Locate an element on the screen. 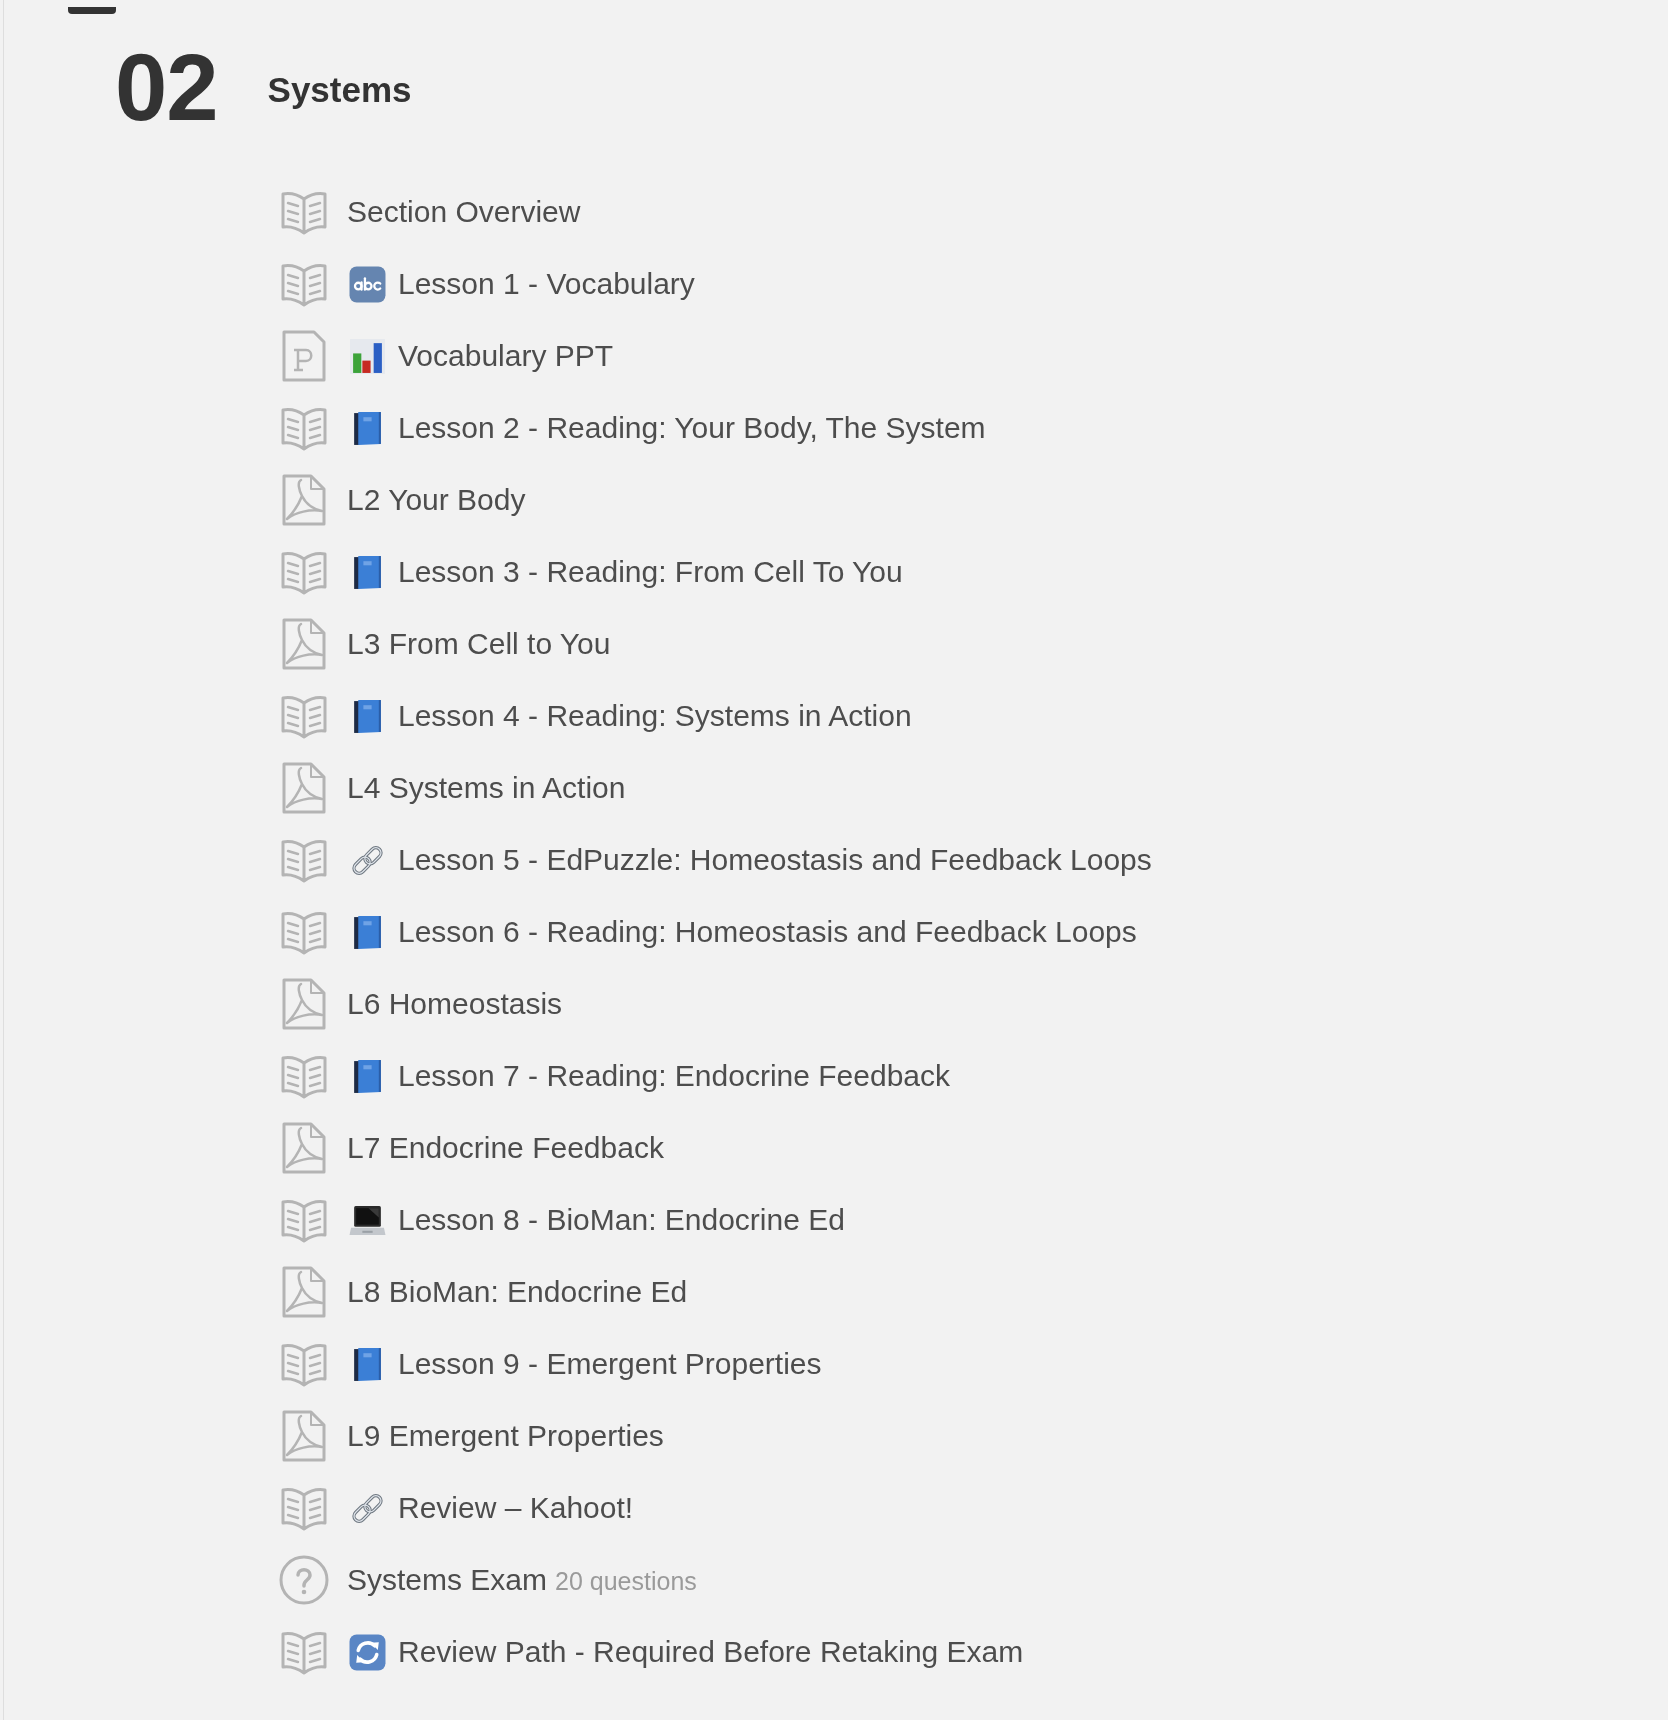 The width and height of the screenshot is (1668, 1720). outline-item-link: L7 Endocrine Feedback is located at coordinates (505, 1148).